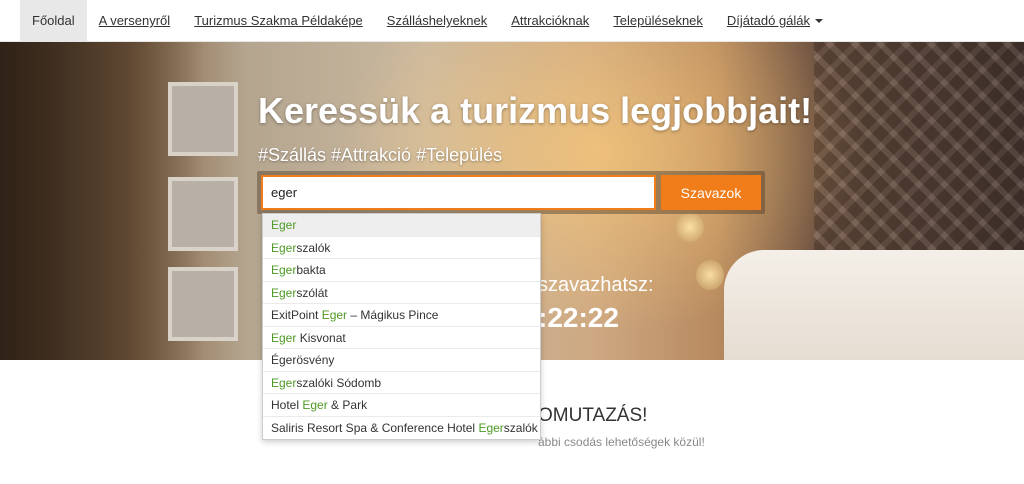 This screenshot has width=1024, height=484. Describe the element at coordinates (437, 20) in the screenshot. I see `nav-item-accommodations: Szálláshelyeknek` at that location.